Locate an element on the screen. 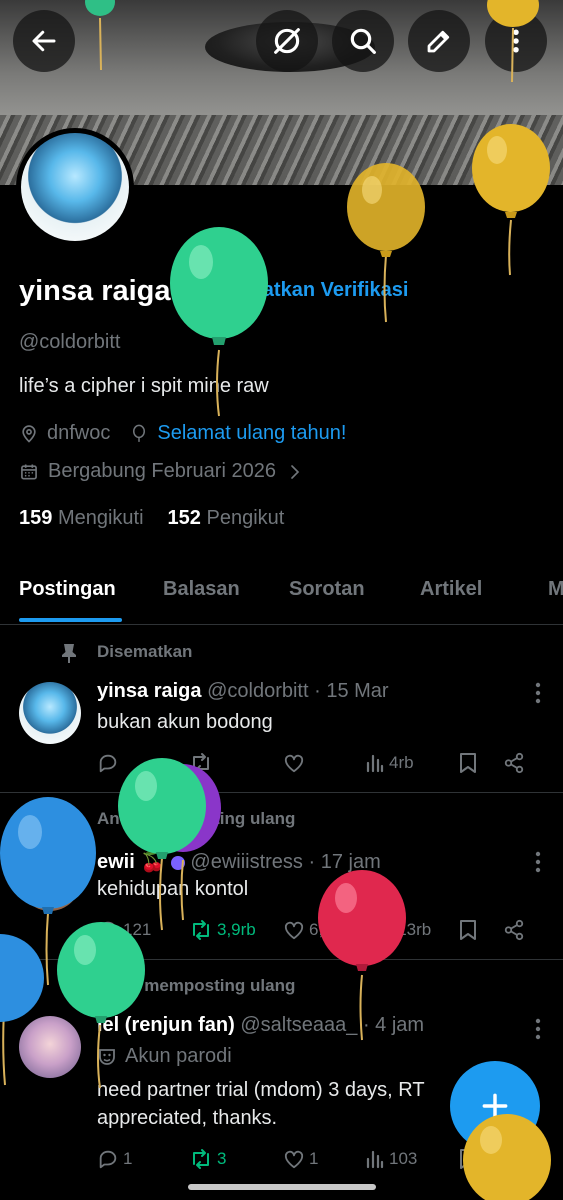 The image size is (563, 1200). post-actions: 4rb is located at coordinates (317, 763).